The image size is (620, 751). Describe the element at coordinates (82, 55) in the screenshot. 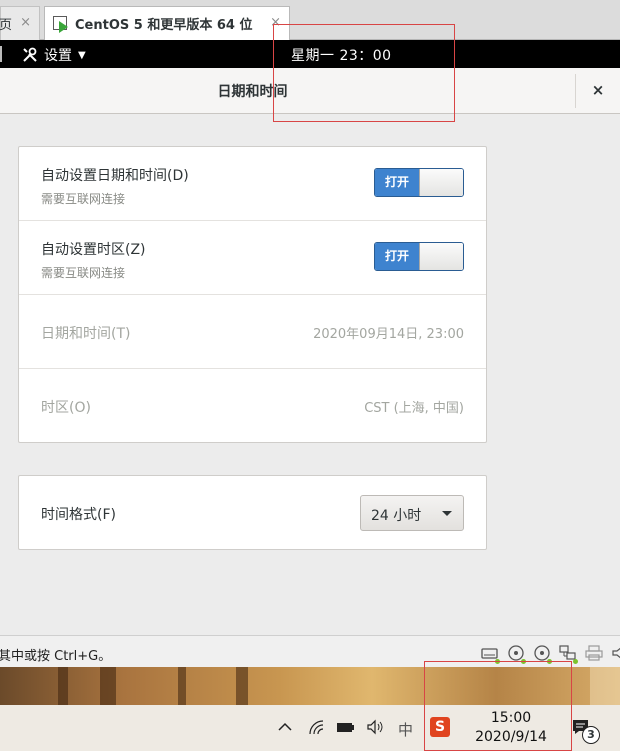

I see `caret-down-icon: ▼` at that location.